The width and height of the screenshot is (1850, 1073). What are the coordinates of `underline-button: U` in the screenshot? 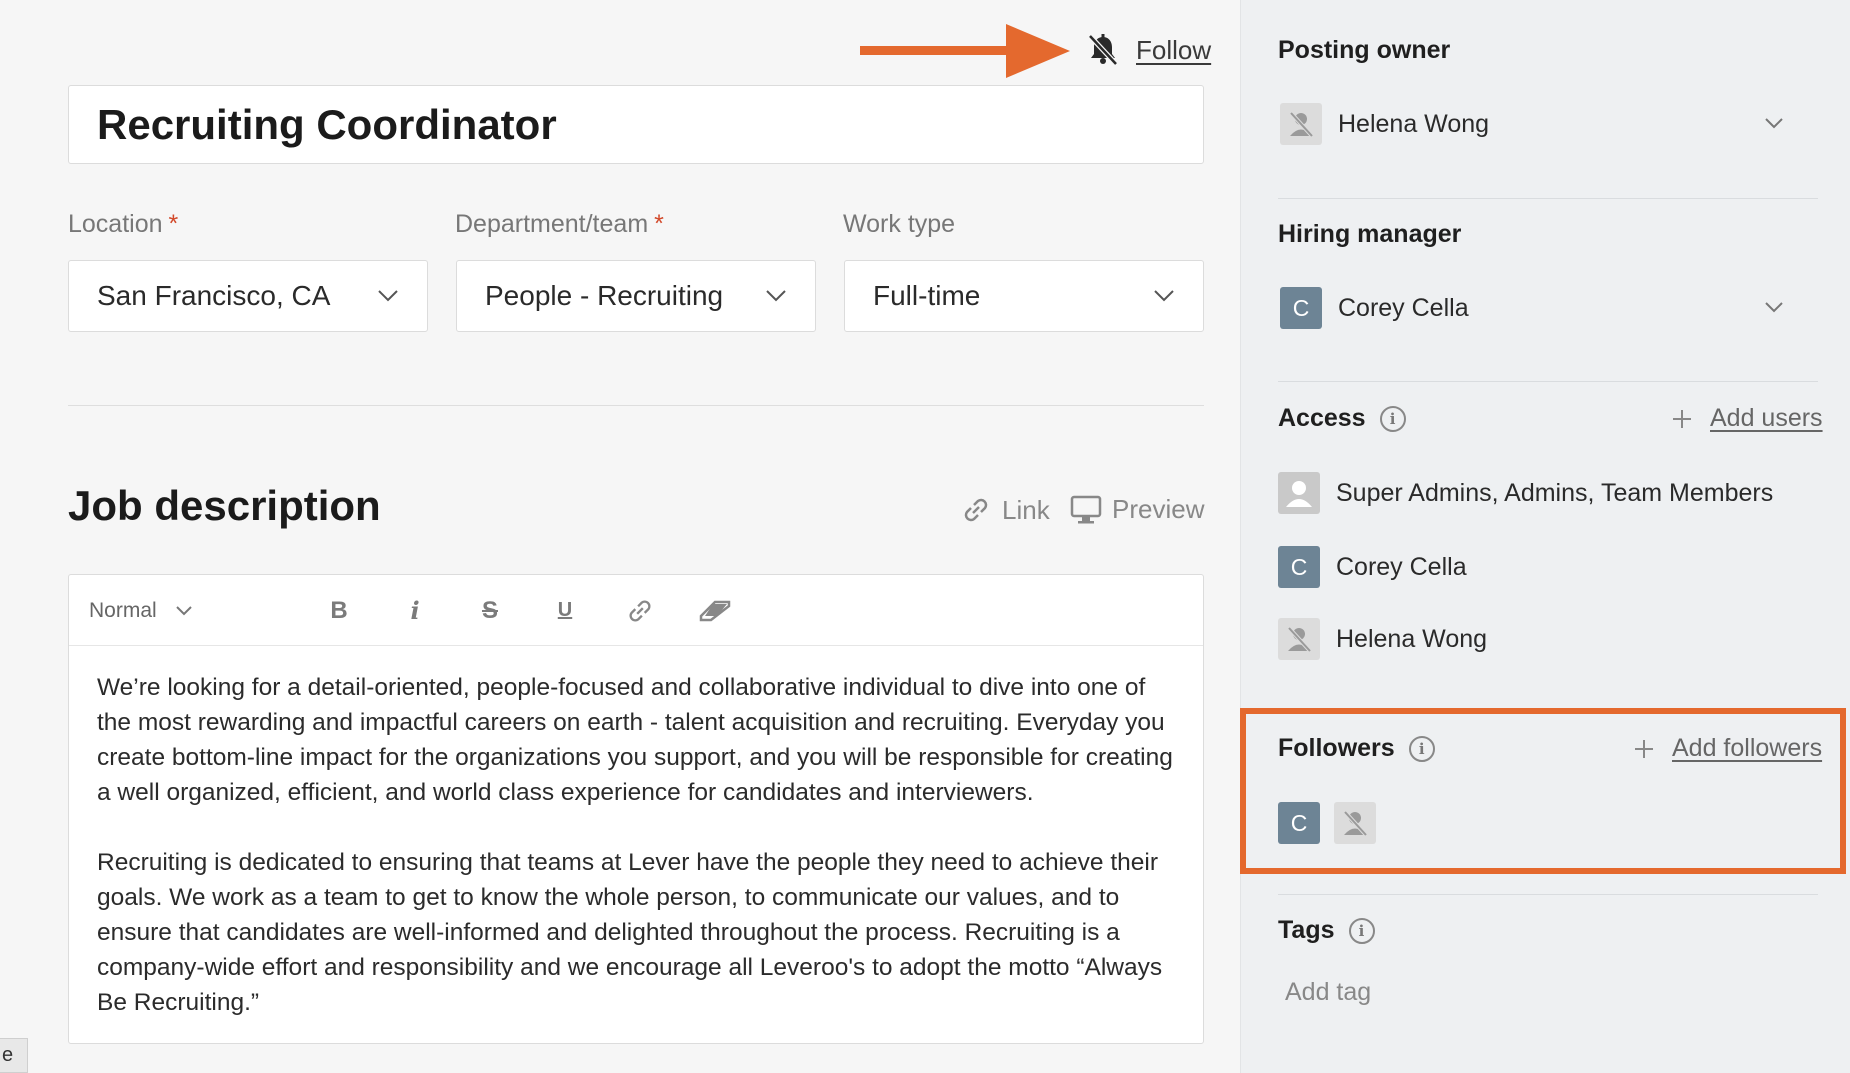 It's located at (565, 610).